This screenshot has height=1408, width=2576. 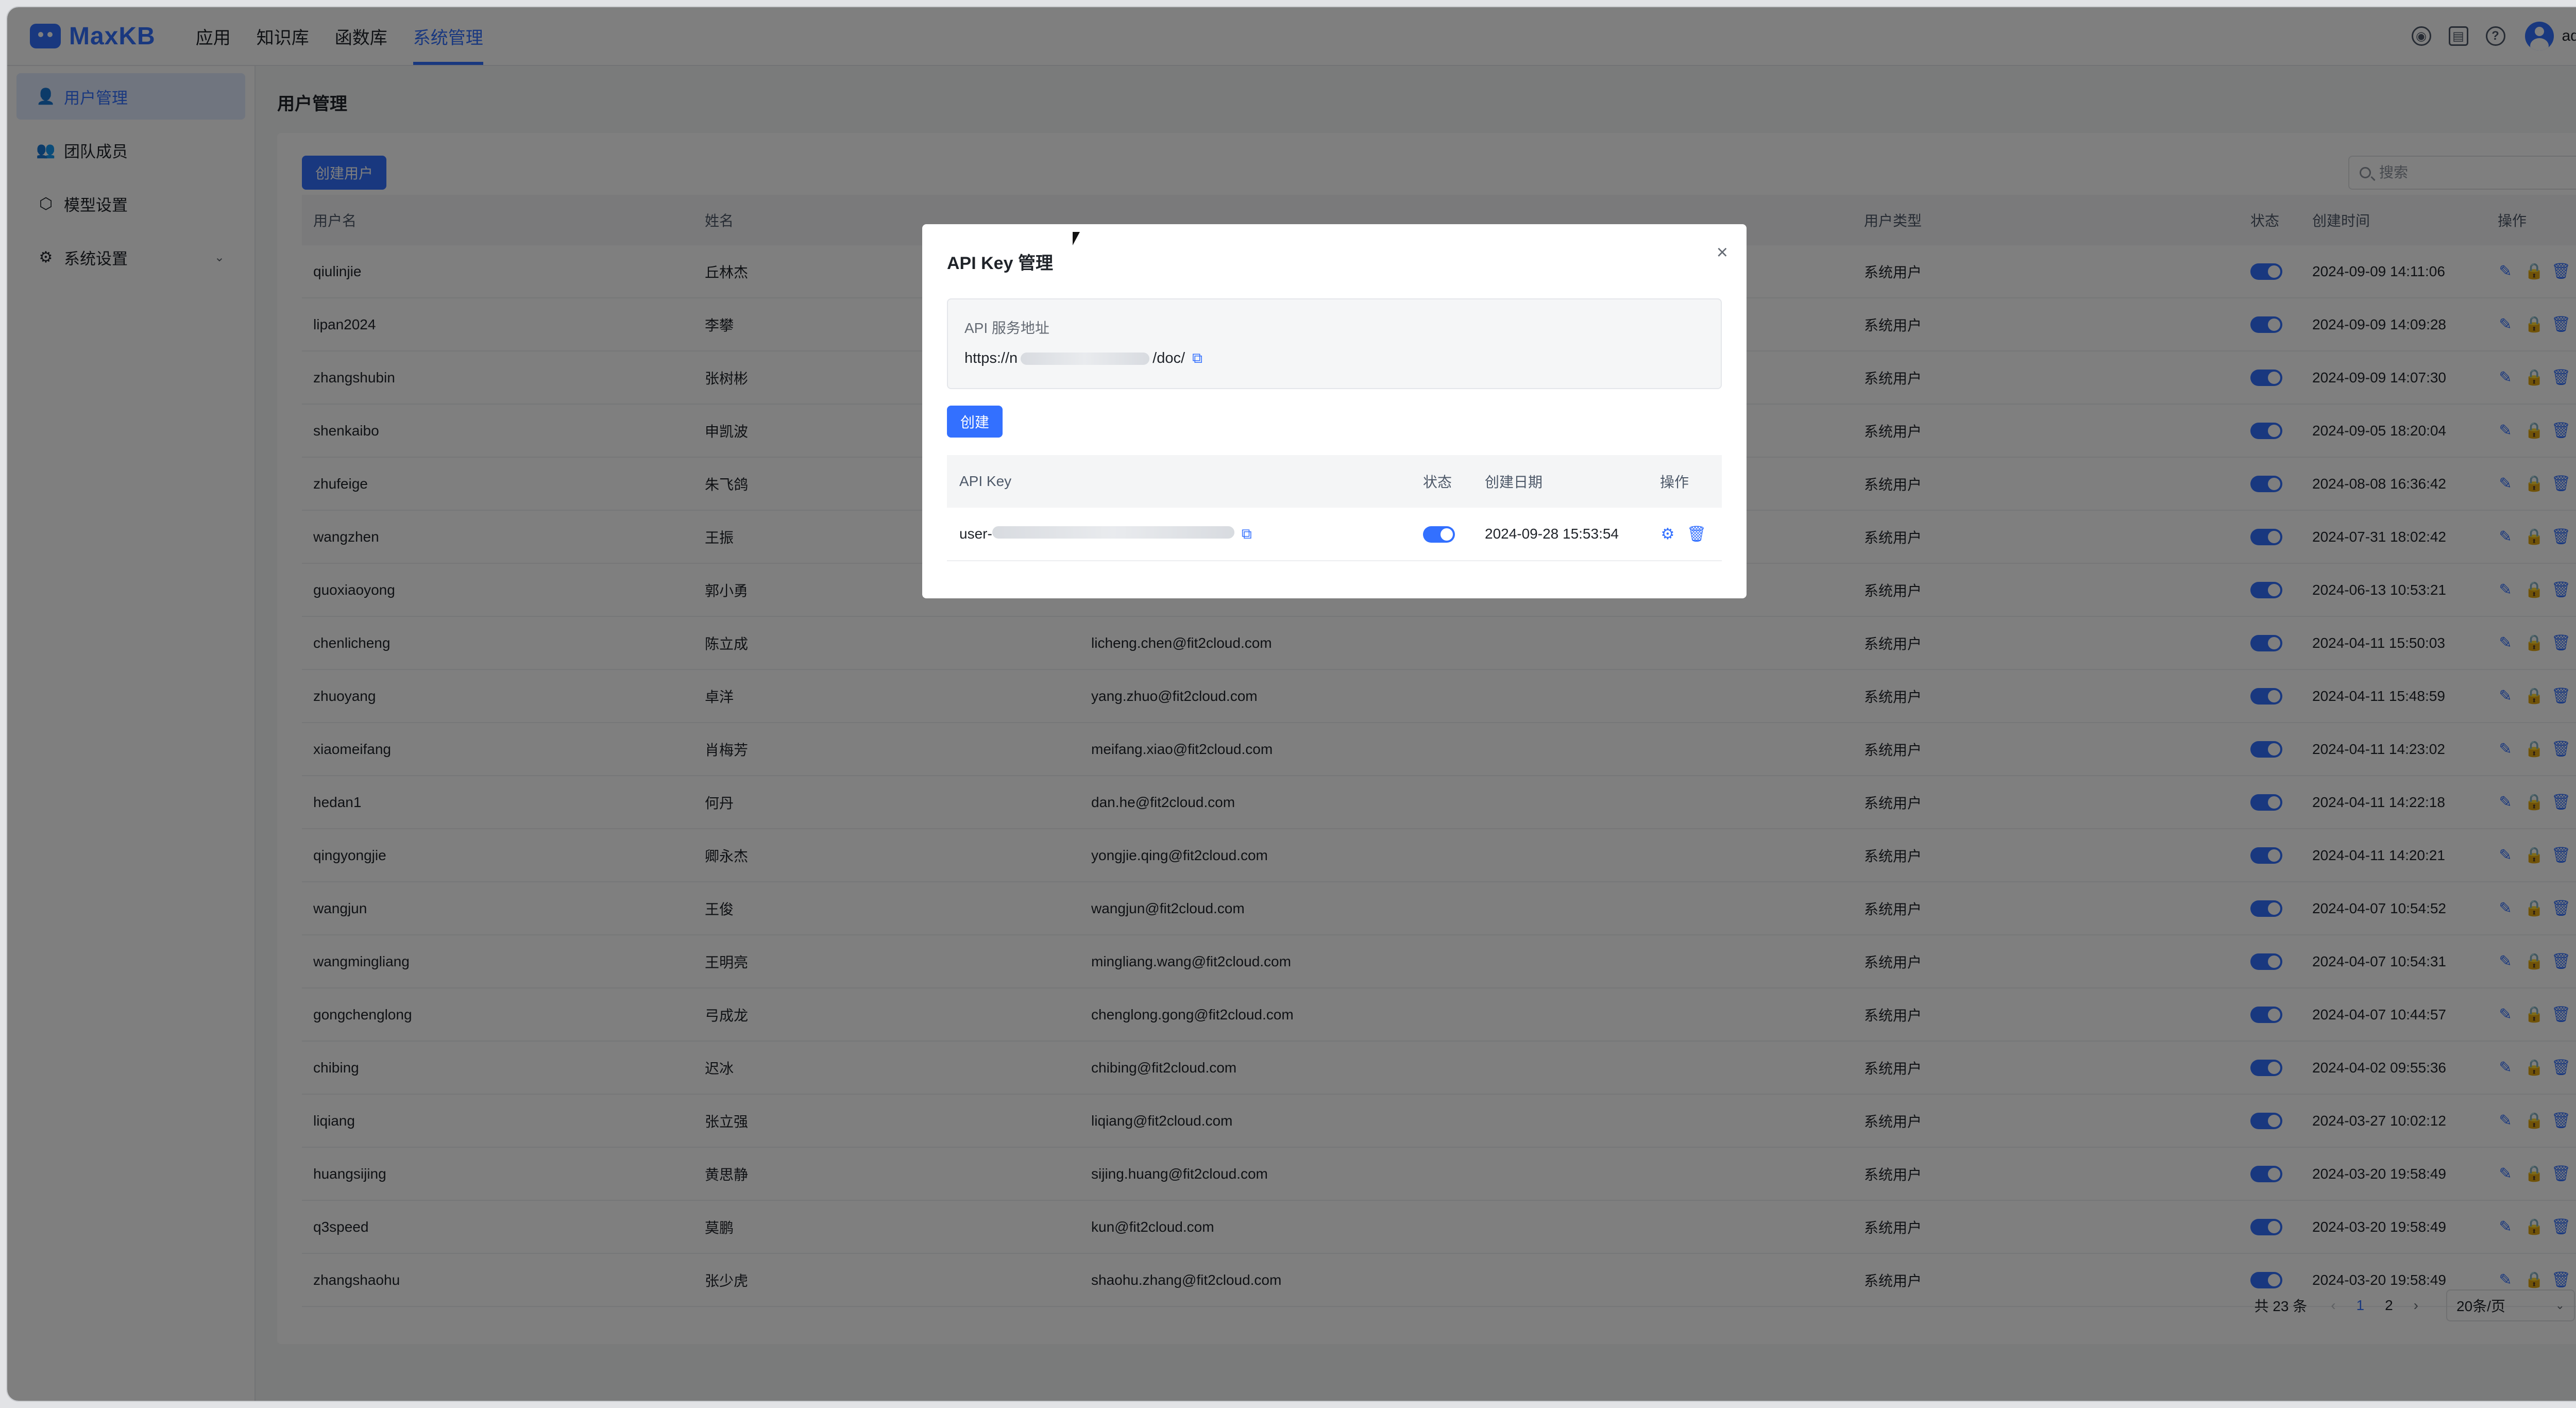 What do you see at coordinates (991, 358) in the screenshot?
I see `api-url-prefix: https://n` at bounding box center [991, 358].